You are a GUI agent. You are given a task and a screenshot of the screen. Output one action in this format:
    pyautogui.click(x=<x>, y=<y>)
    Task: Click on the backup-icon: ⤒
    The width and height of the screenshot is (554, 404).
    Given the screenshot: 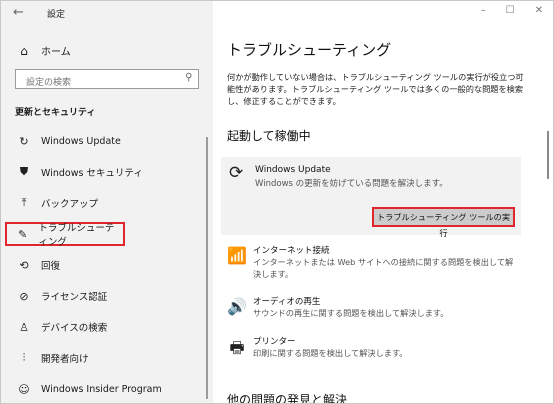 What is the action you would take?
    pyautogui.click(x=24, y=202)
    